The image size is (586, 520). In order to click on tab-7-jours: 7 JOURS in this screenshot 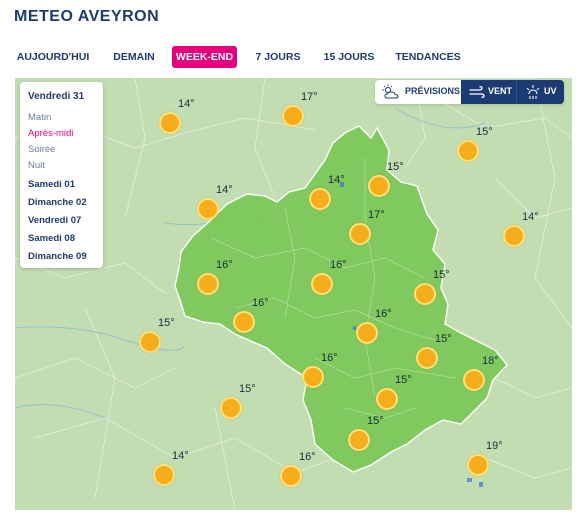, I will do `click(278, 57)`.